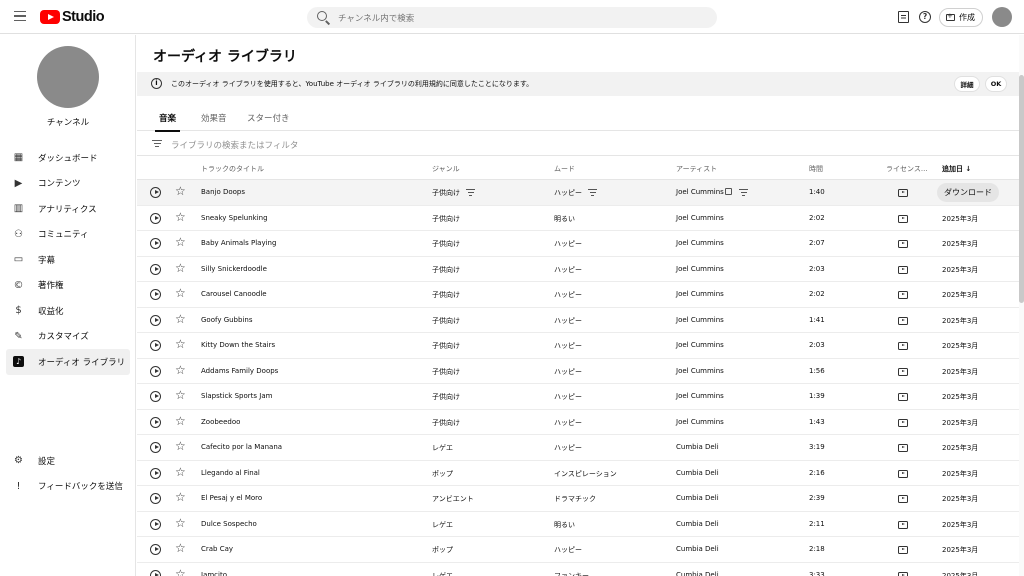 The height and width of the screenshot is (576, 1024). What do you see at coordinates (68, 209) in the screenshot?
I see `sidebar-item-analytics: ▥ アナリティクス` at bounding box center [68, 209].